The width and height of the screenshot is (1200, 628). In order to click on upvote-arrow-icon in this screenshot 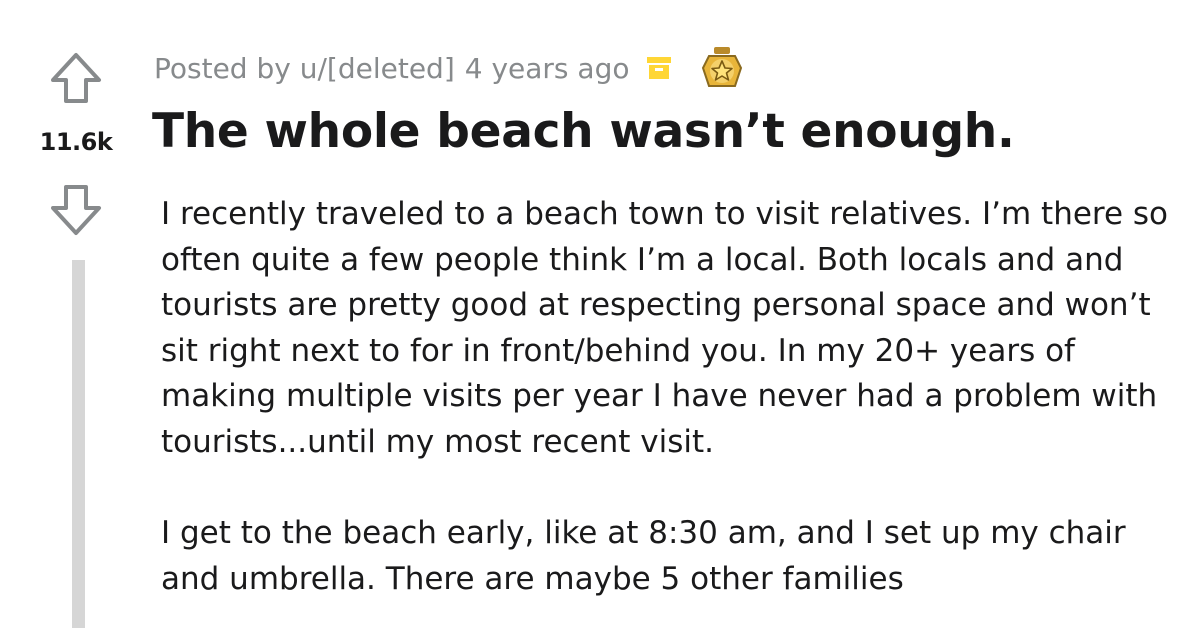, I will do `click(76, 78)`.